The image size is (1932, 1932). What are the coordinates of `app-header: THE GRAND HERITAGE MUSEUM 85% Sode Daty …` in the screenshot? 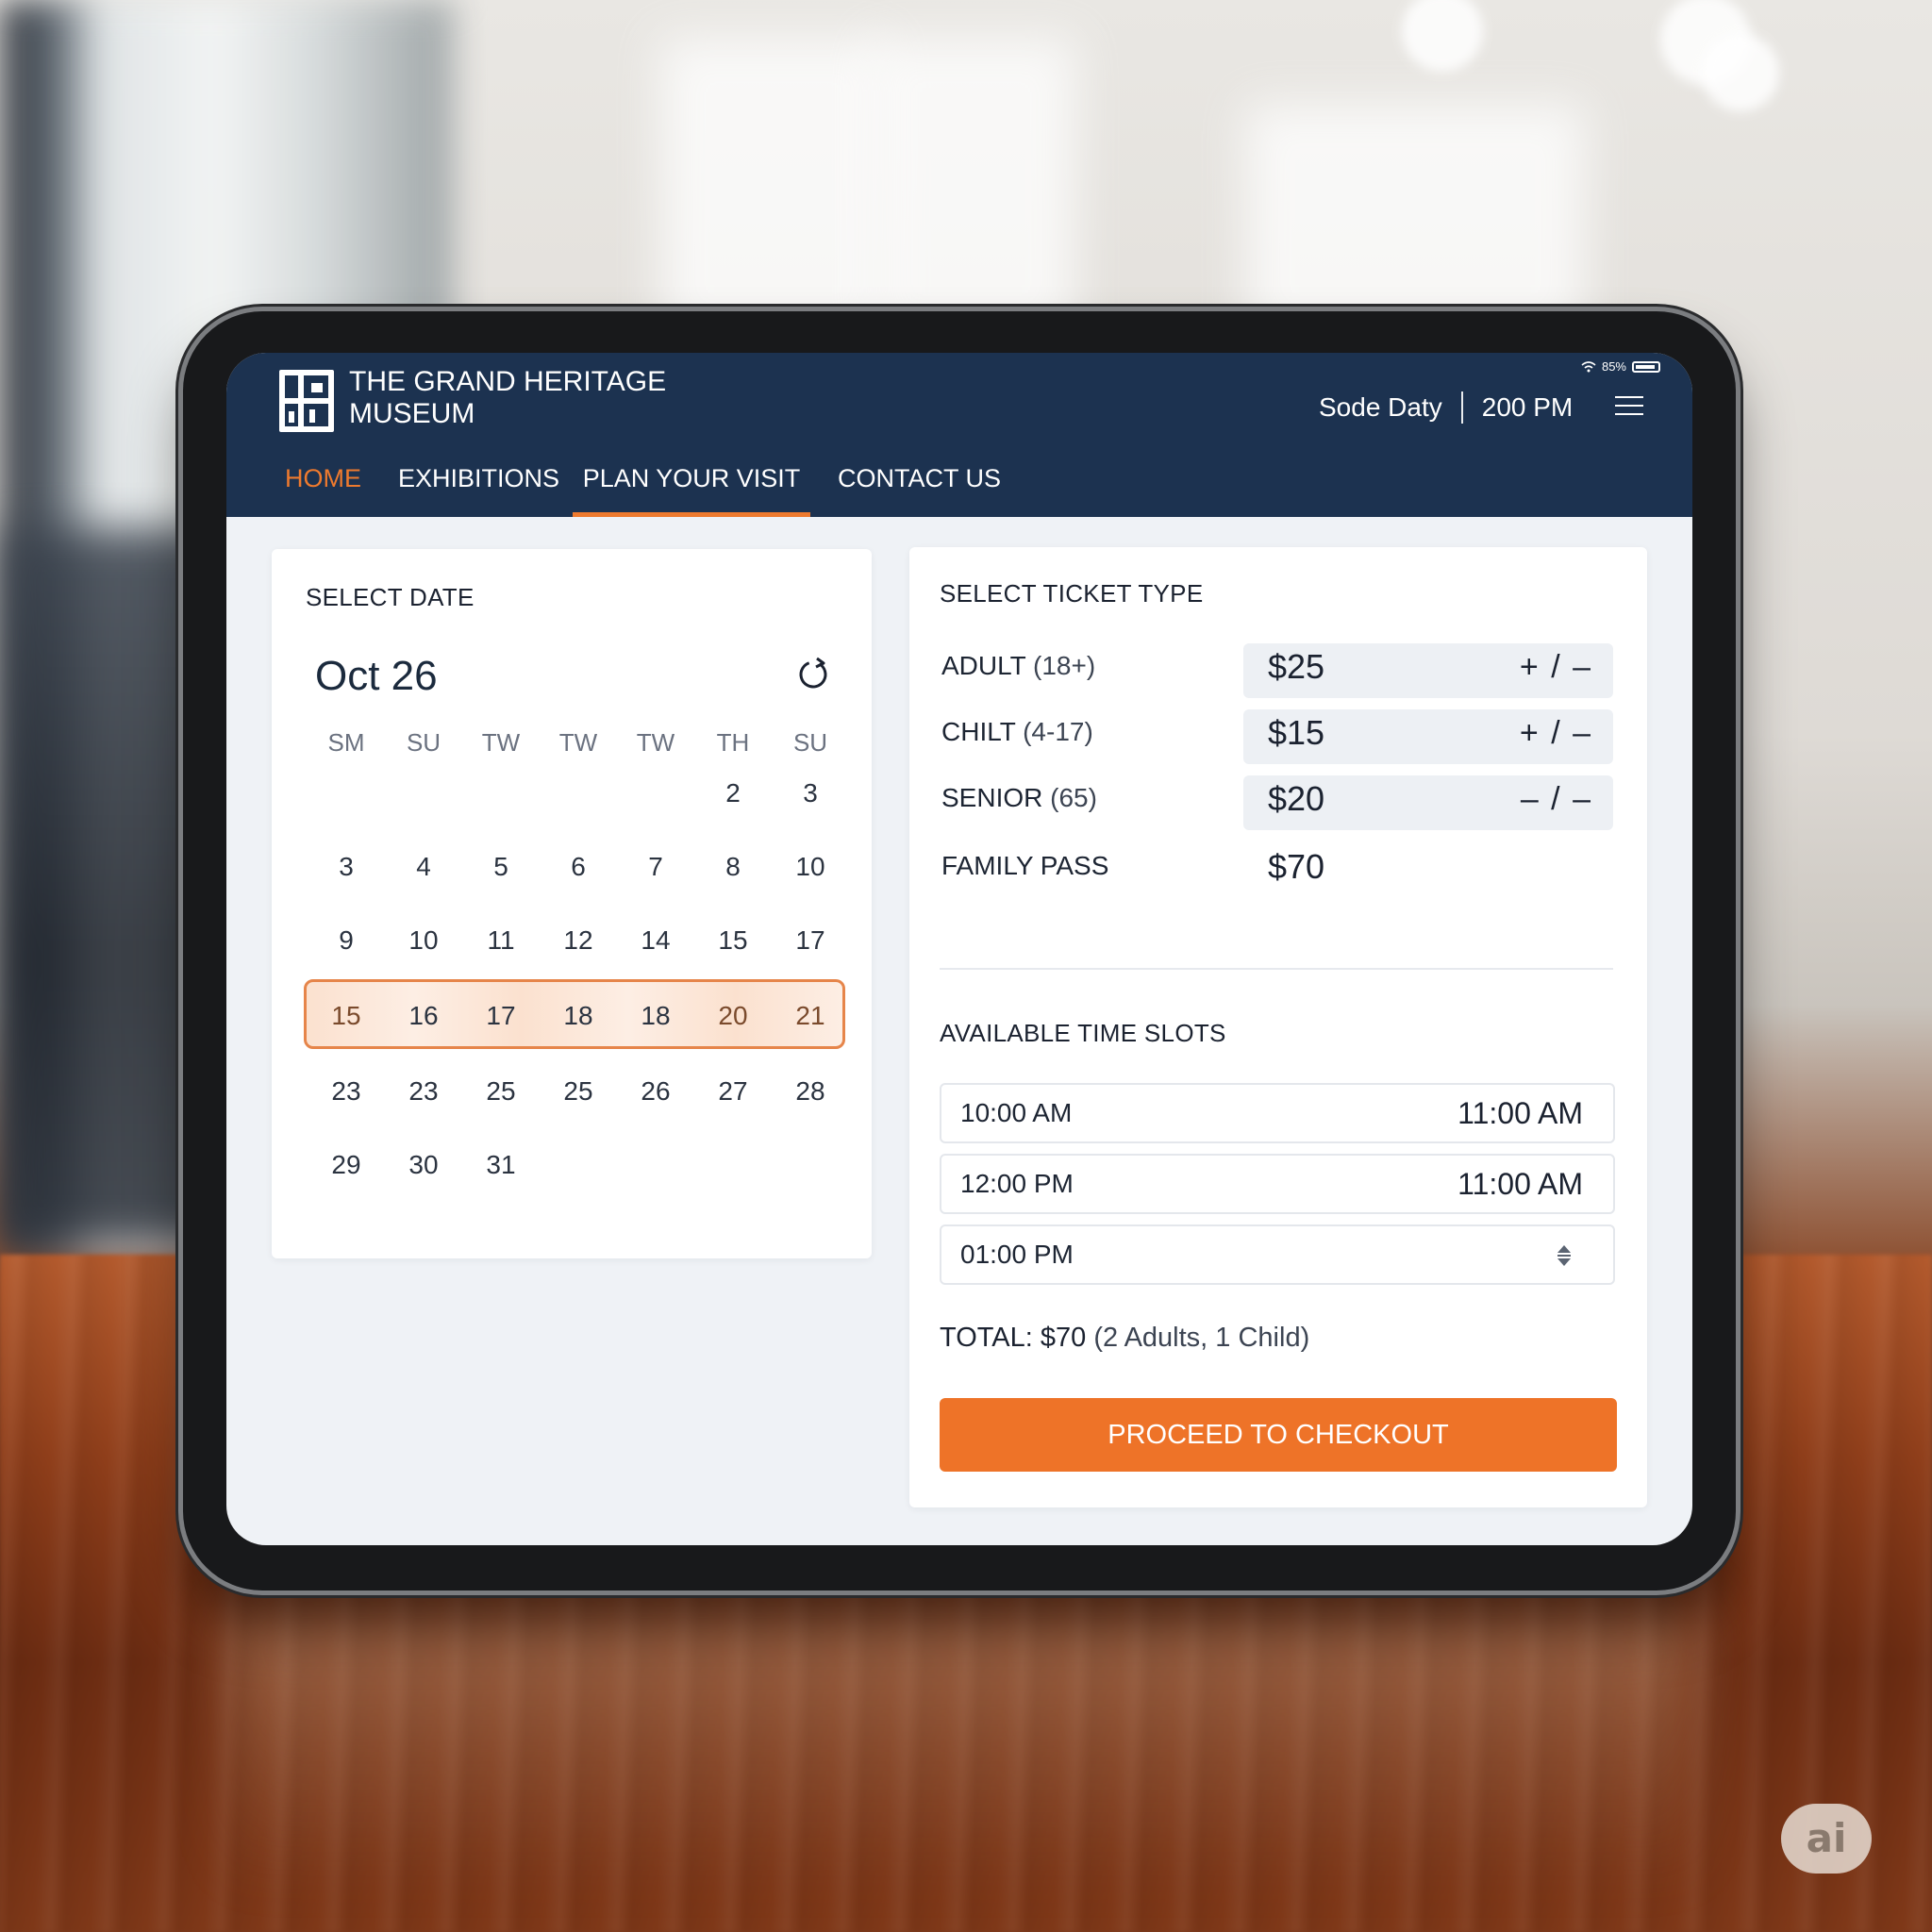 It's located at (959, 435).